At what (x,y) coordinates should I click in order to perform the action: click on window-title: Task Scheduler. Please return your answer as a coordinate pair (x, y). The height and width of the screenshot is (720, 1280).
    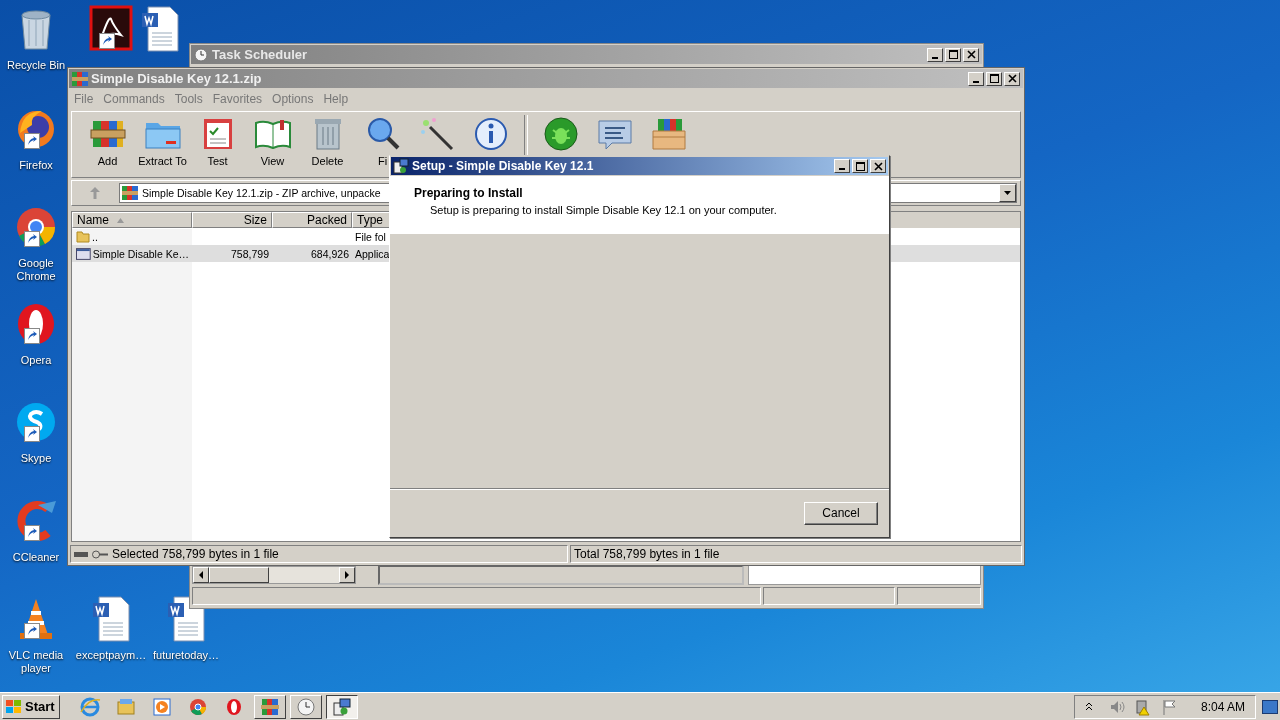
    Looking at the image, I should click on (260, 54).